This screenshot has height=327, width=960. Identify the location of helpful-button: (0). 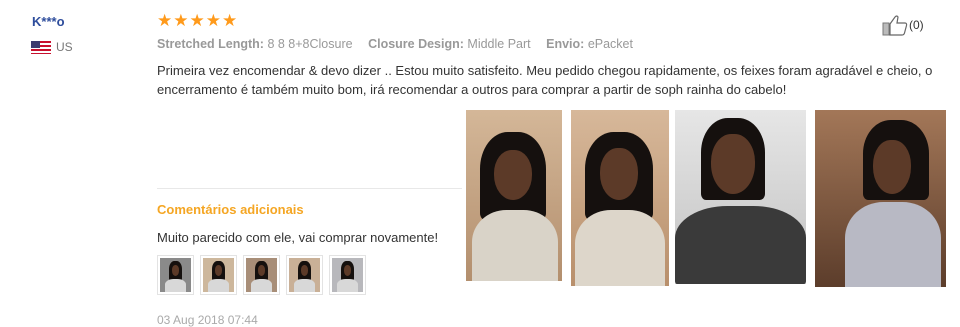
(903, 25).